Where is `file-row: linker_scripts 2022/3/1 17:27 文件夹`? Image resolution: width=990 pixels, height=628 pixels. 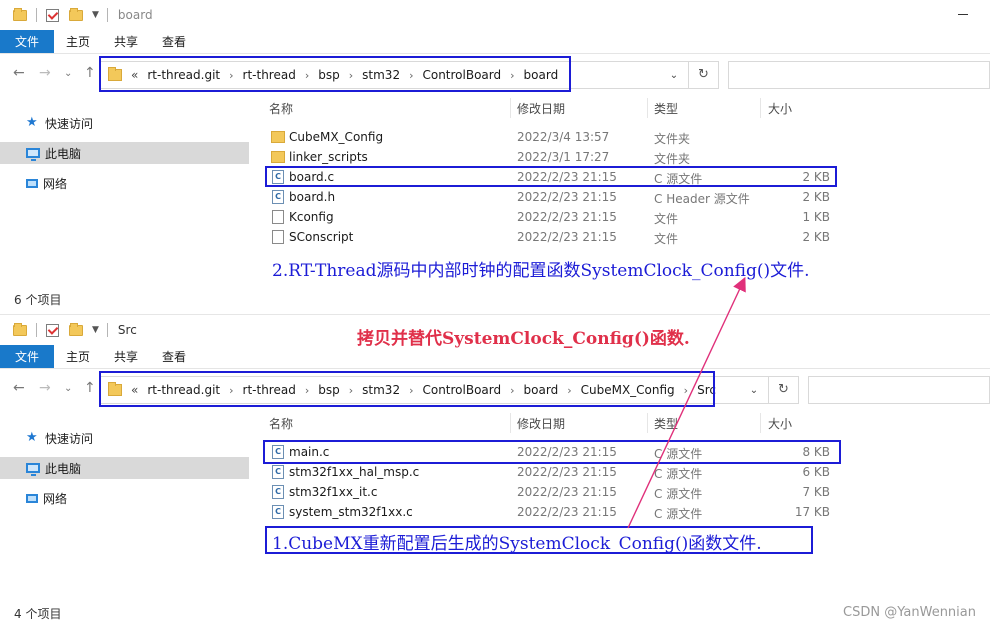
file-row: linker_scripts 2022/3/1 17:27 文件夹 is located at coordinates (550, 157).